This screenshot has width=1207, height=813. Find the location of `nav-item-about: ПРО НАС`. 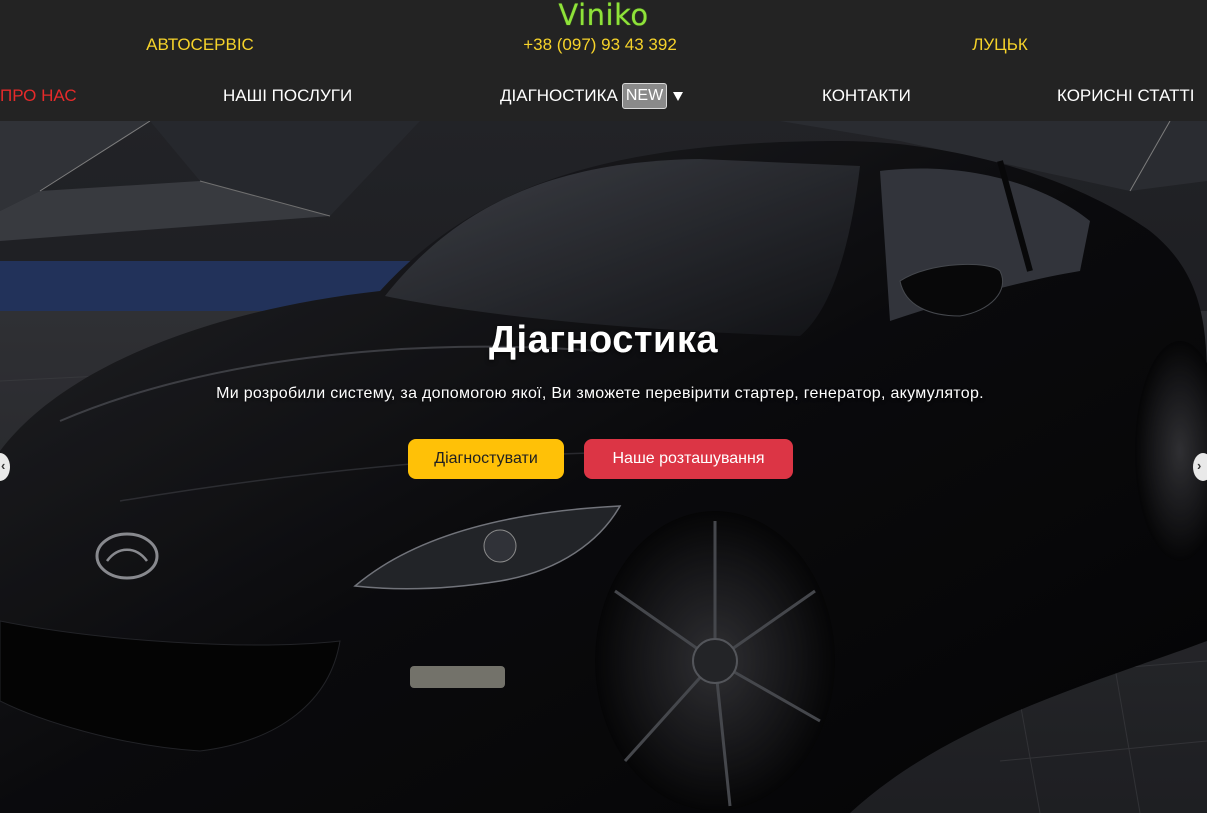

nav-item-about: ПРО НАС is located at coordinates (38, 96).